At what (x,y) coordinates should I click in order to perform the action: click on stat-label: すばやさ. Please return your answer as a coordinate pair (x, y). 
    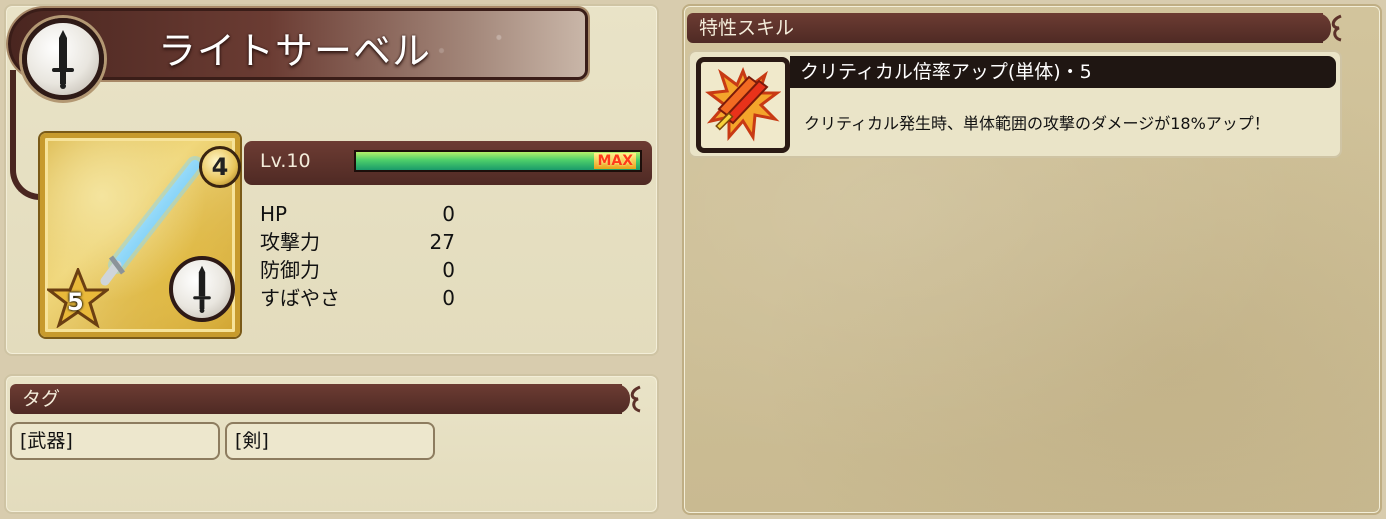
    Looking at the image, I should click on (300, 298).